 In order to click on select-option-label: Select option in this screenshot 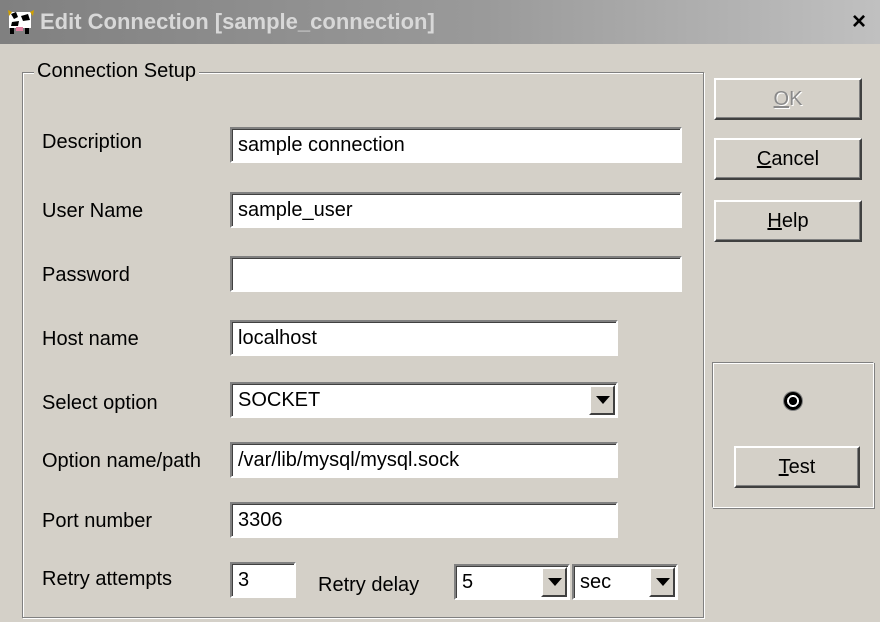, I will do `click(100, 403)`.